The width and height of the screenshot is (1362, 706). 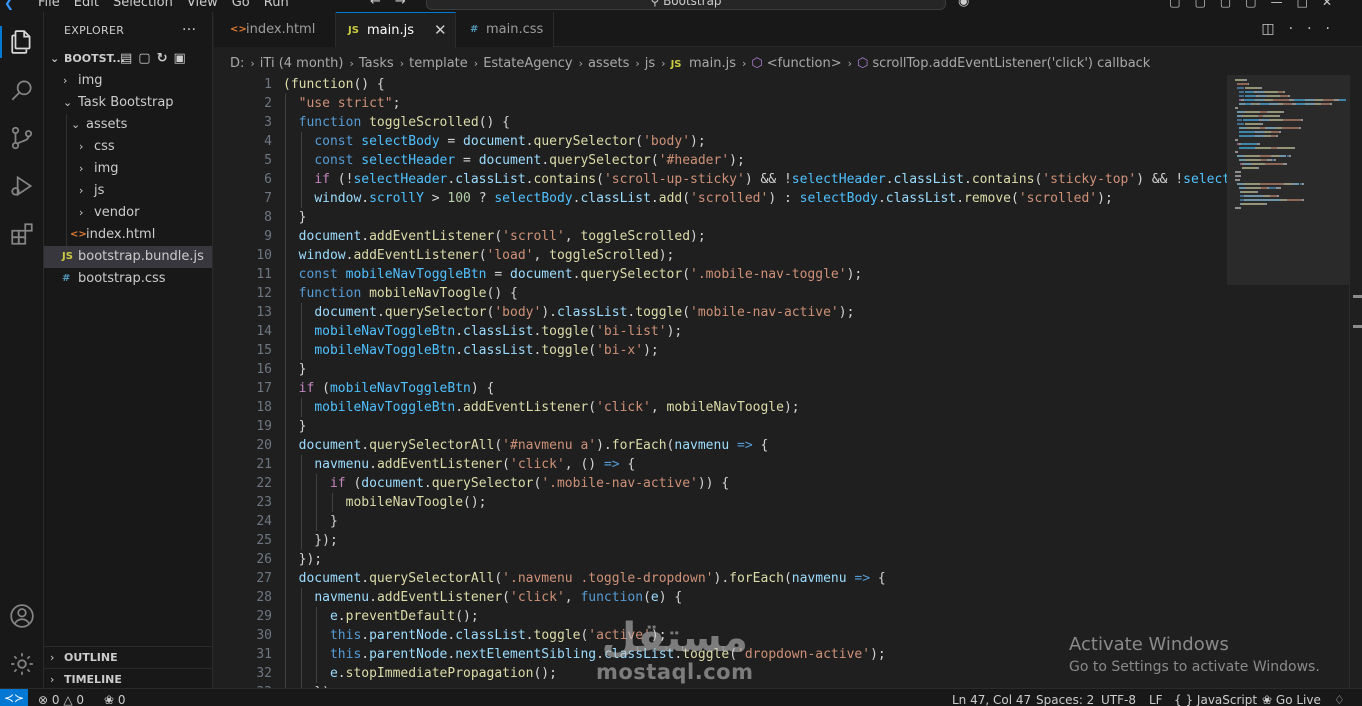 What do you see at coordinates (183, 58) in the screenshot?
I see `collapse-all-icon: ▣` at bounding box center [183, 58].